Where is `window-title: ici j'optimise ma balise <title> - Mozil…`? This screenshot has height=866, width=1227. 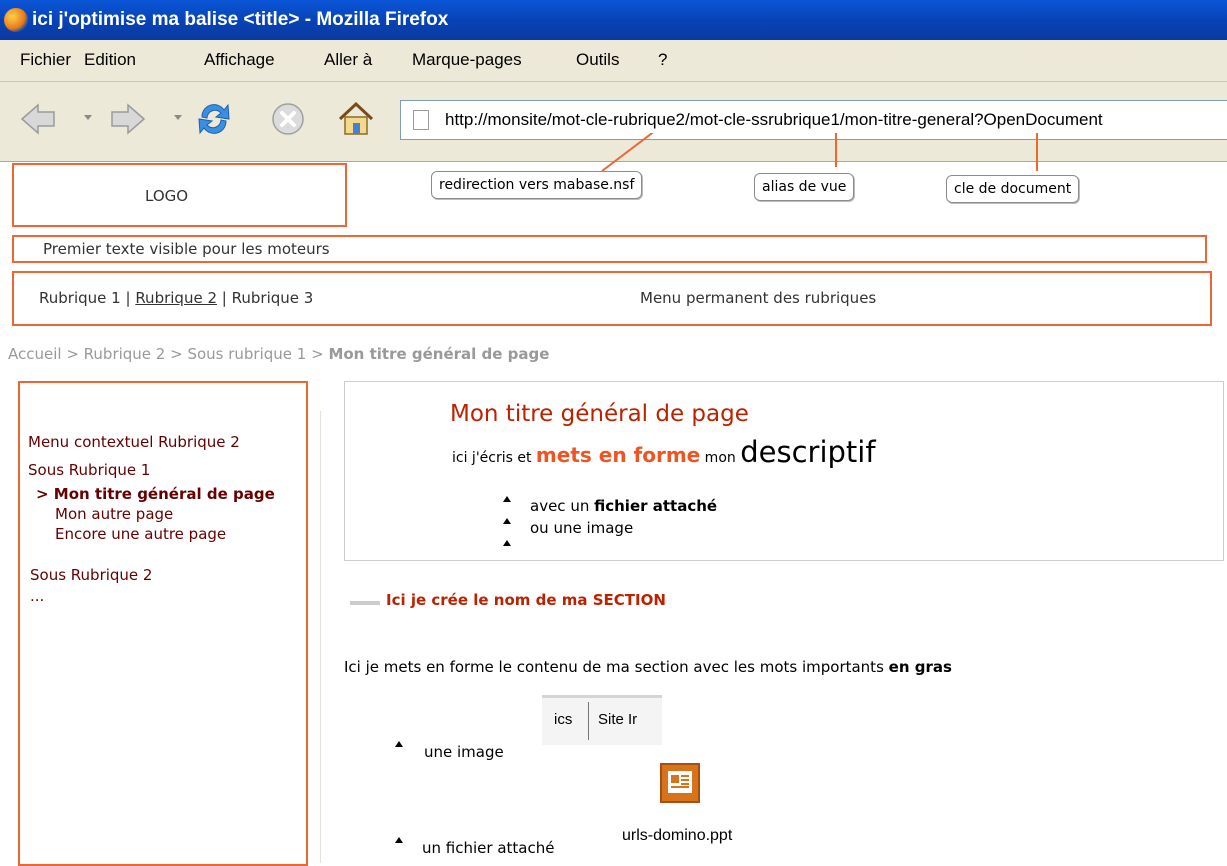 window-title: ici j'optimise ma balise <title> - Mozil… is located at coordinates (240, 19).